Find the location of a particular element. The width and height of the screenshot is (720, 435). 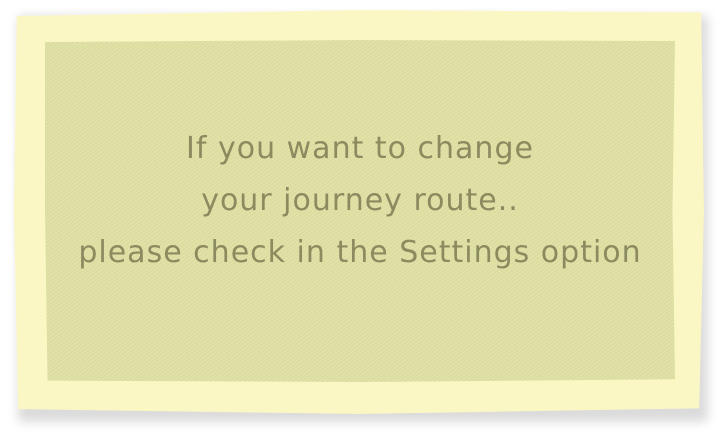

message-line-1: If you want to change is located at coordinates (360, 148).